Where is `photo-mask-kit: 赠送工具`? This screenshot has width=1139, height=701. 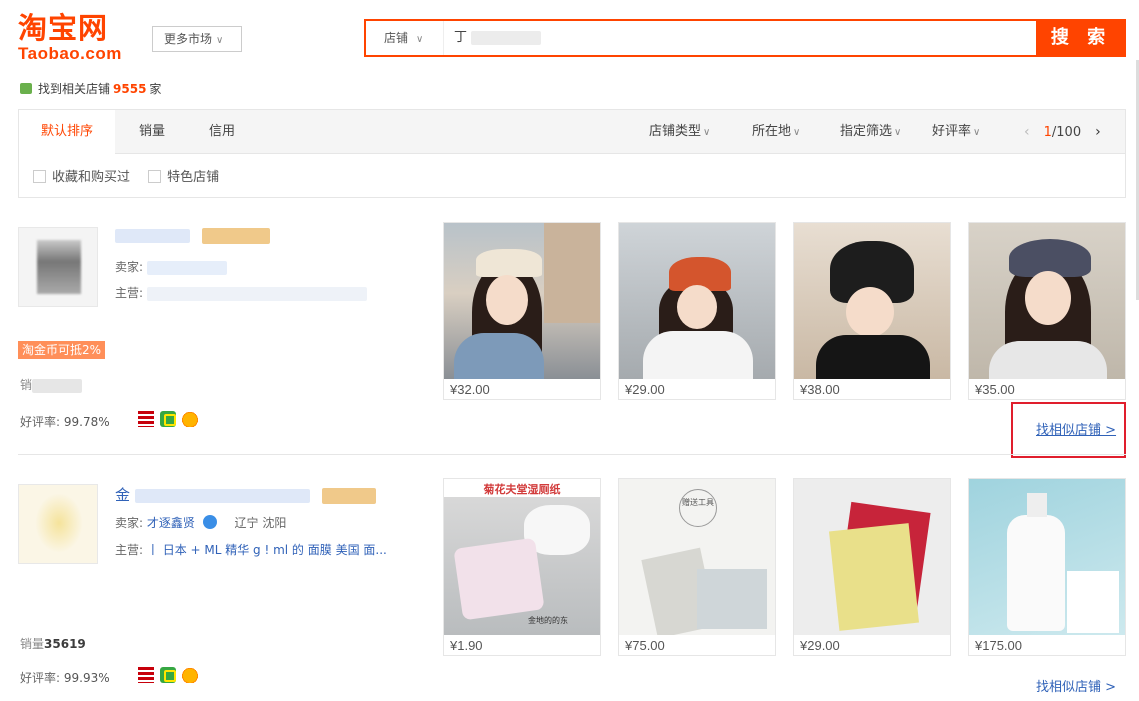 photo-mask-kit: 赠送工具 is located at coordinates (697, 557).